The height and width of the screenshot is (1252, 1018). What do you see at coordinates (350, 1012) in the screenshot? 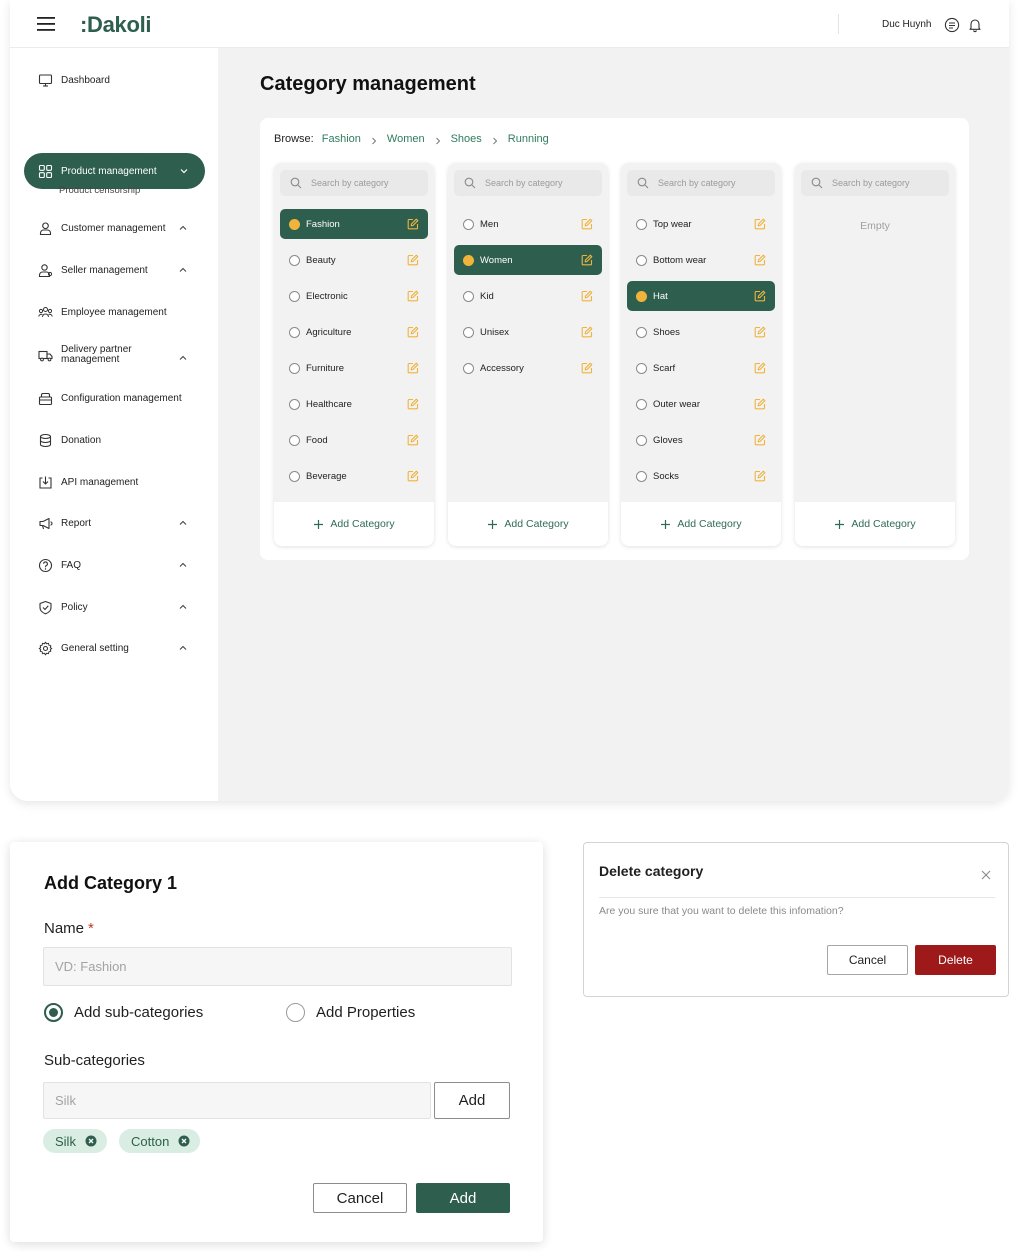
I see `option-add-properties: Add Properties` at bounding box center [350, 1012].